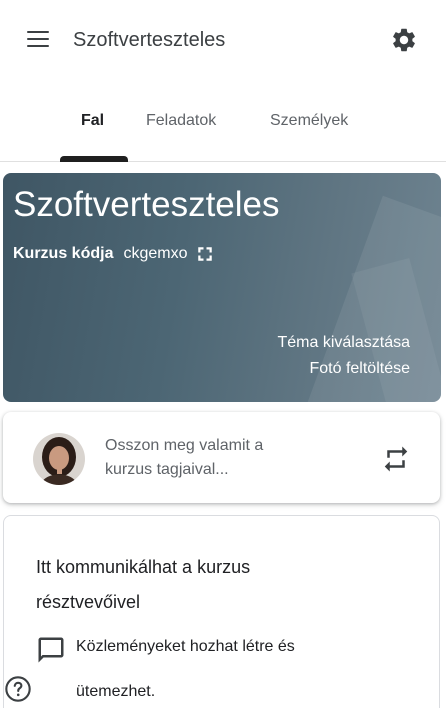 The image size is (446, 708). What do you see at coordinates (396, 459) in the screenshot?
I see `repost-icon` at bounding box center [396, 459].